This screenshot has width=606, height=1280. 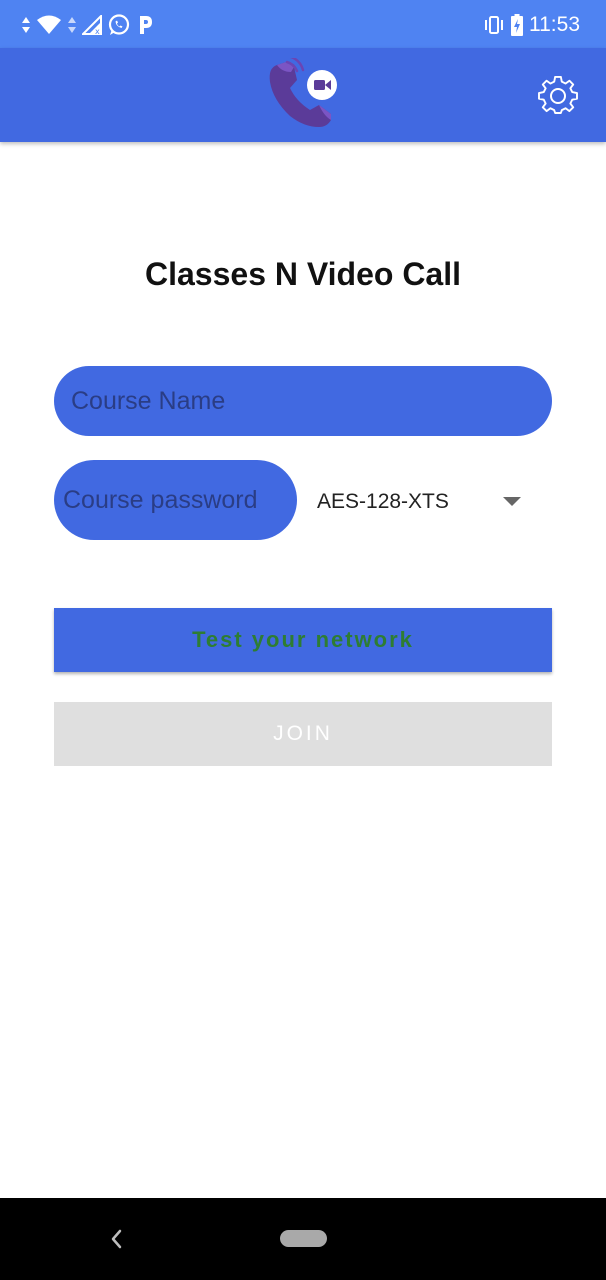 I want to click on status-bar: x 11:53, so click(x=303, y=24).